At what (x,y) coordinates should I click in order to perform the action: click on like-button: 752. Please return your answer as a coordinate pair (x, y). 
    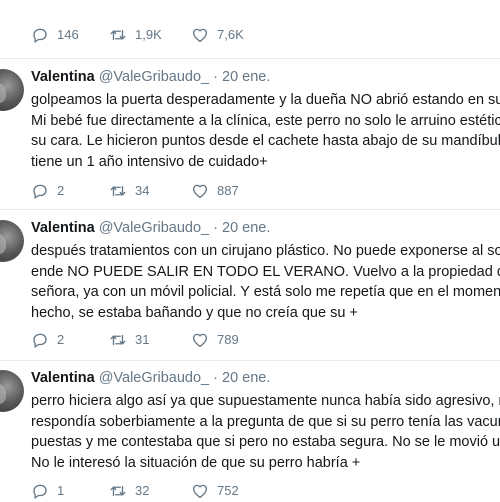
    Looking at the image, I should click on (215, 491).